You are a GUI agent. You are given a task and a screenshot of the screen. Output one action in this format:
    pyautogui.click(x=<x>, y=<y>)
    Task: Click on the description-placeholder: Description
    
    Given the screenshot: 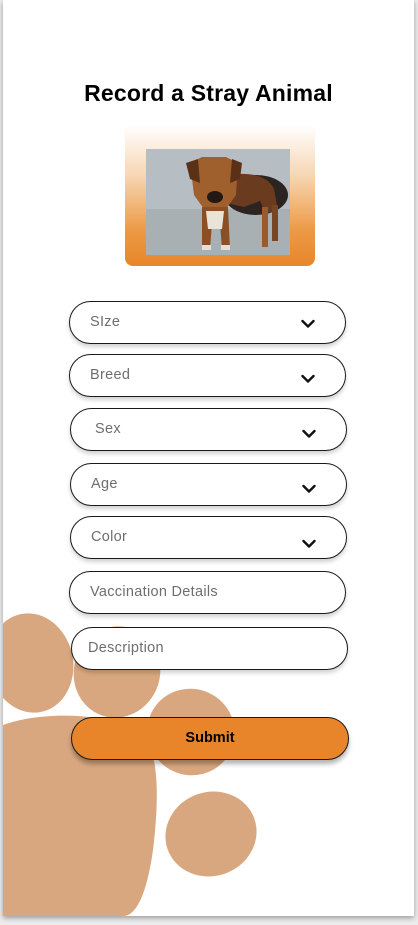 What is the action you would take?
    pyautogui.click(x=126, y=648)
    